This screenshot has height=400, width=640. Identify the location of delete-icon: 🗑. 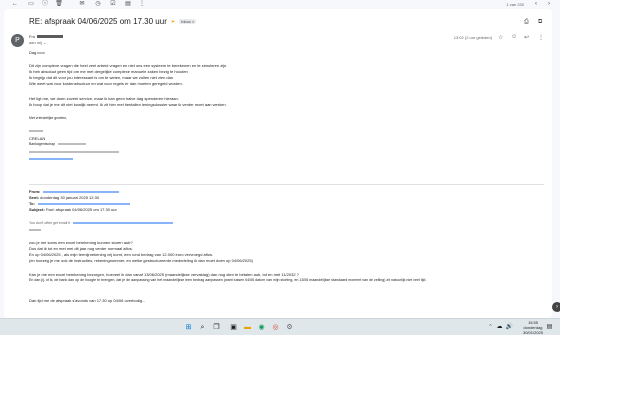
(59, 4).